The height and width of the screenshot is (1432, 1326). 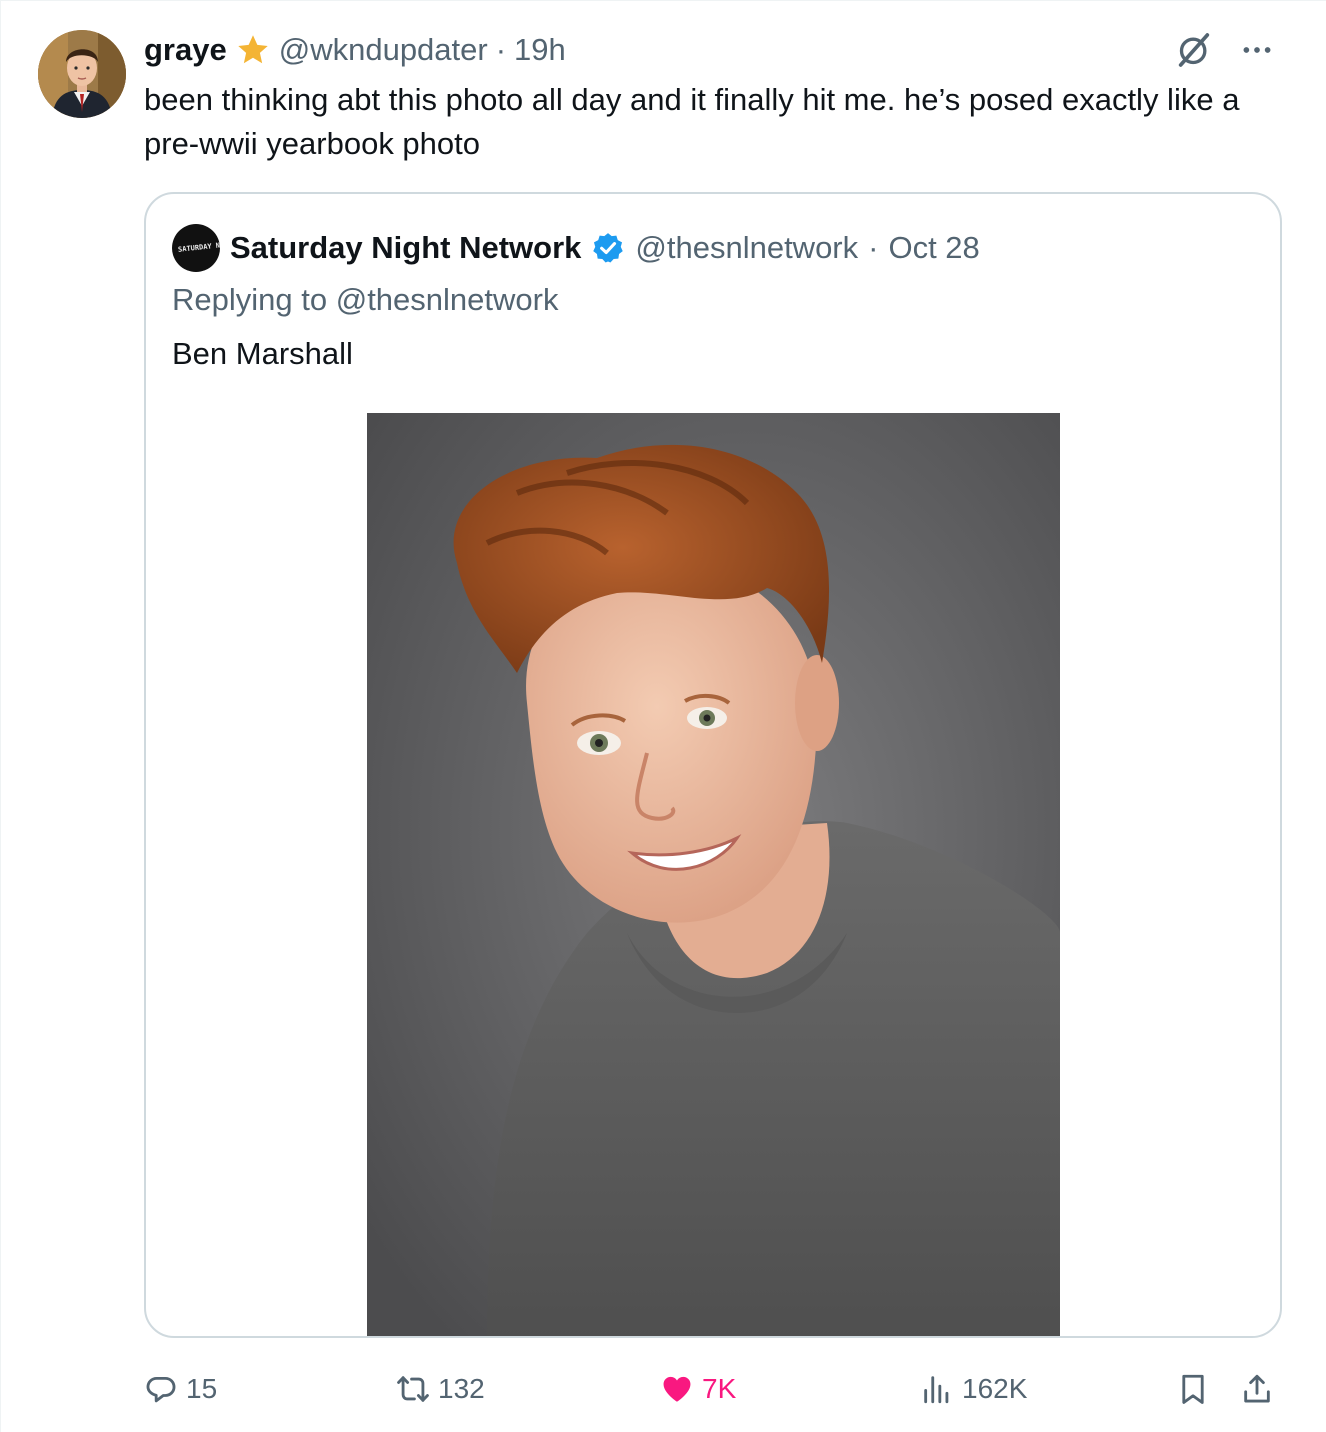 I want to click on top-divider, so click(x=663, y=0).